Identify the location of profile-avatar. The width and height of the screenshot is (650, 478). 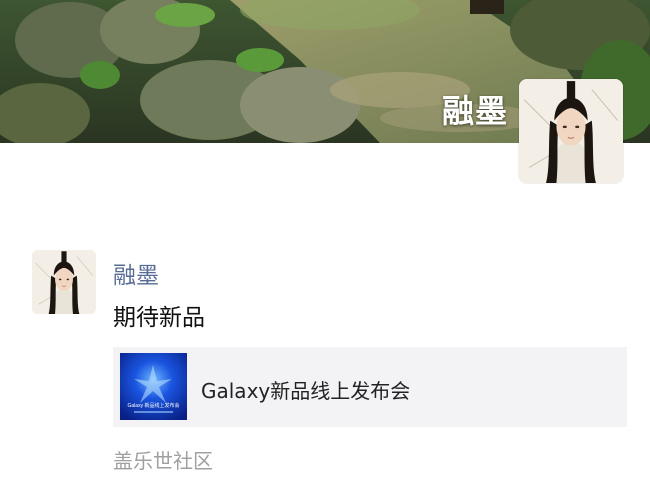
(571, 131).